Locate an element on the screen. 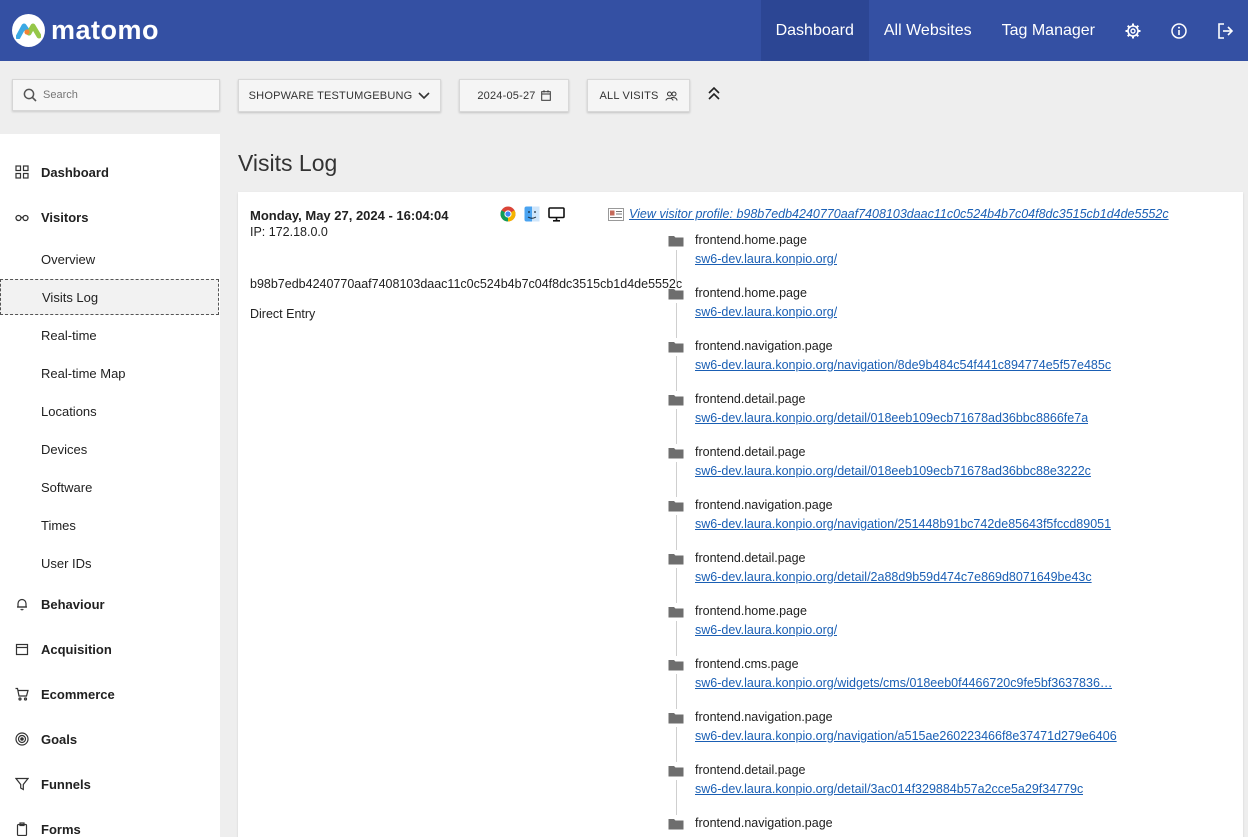  desktop-icon is located at coordinates (556, 214).